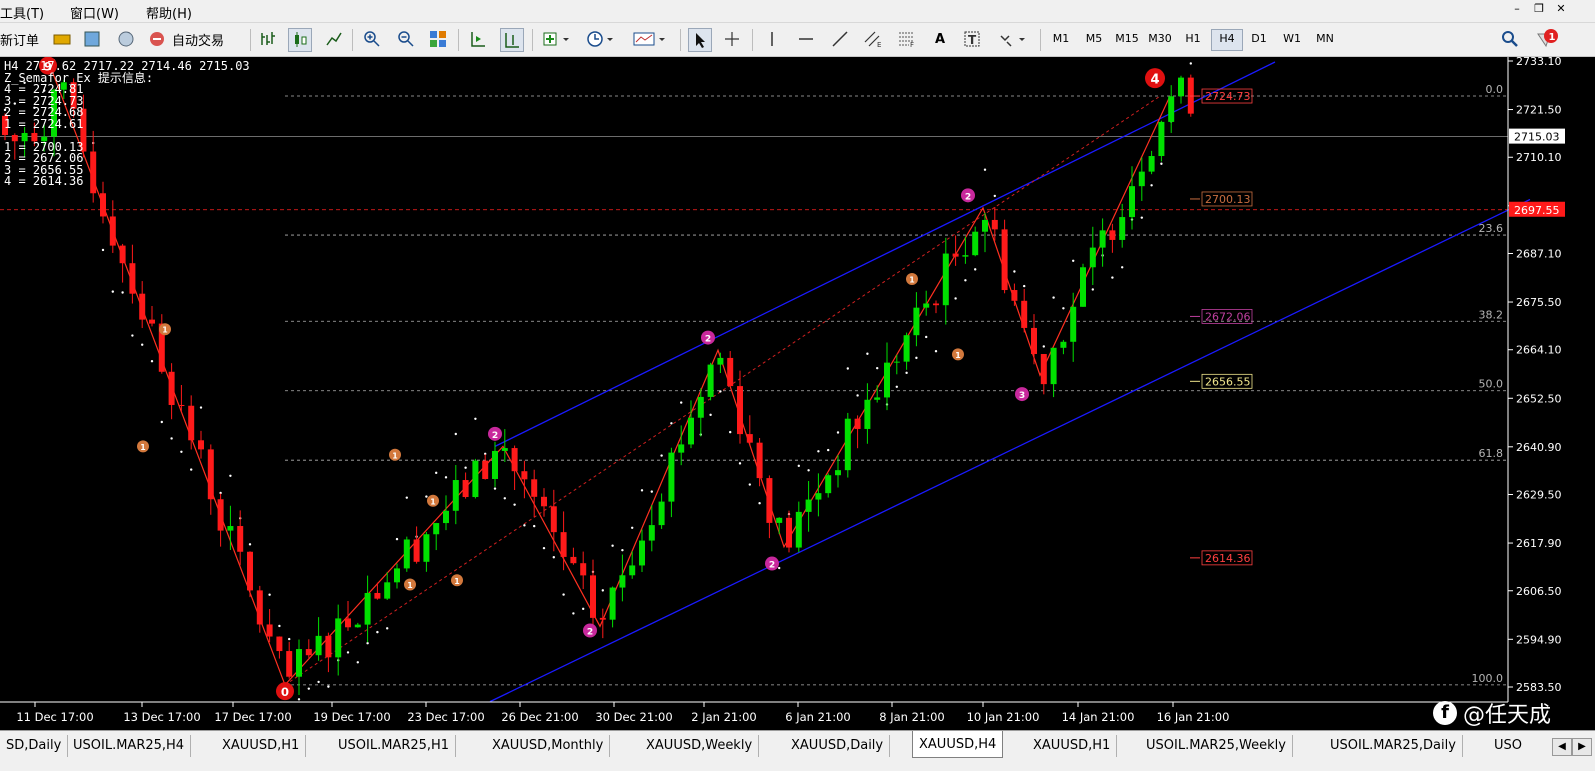 This screenshot has height=771, width=1595. Describe the element at coordinates (1193, 717) in the screenshot. I see `time-tick-label: 16 Jan 21:00` at that location.